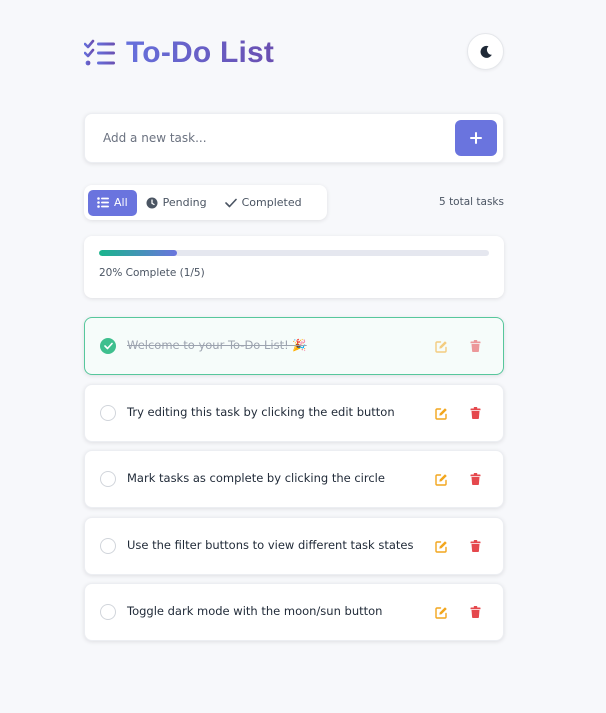 This screenshot has height=713, width=606. Describe the element at coordinates (121, 202) in the screenshot. I see `filter-all-label: All` at that location.